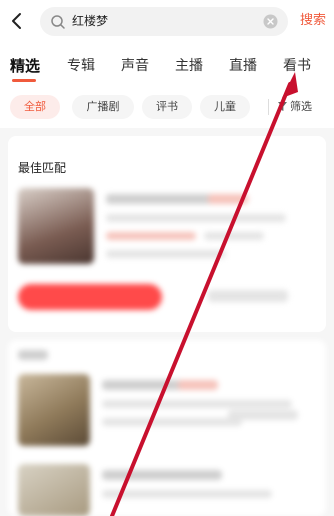 The width and height of the screenshot is (334, 516). Describe the element at coordinates (42, 168) in the screenshot. I see `section-title: 最佳匹配` at that location.